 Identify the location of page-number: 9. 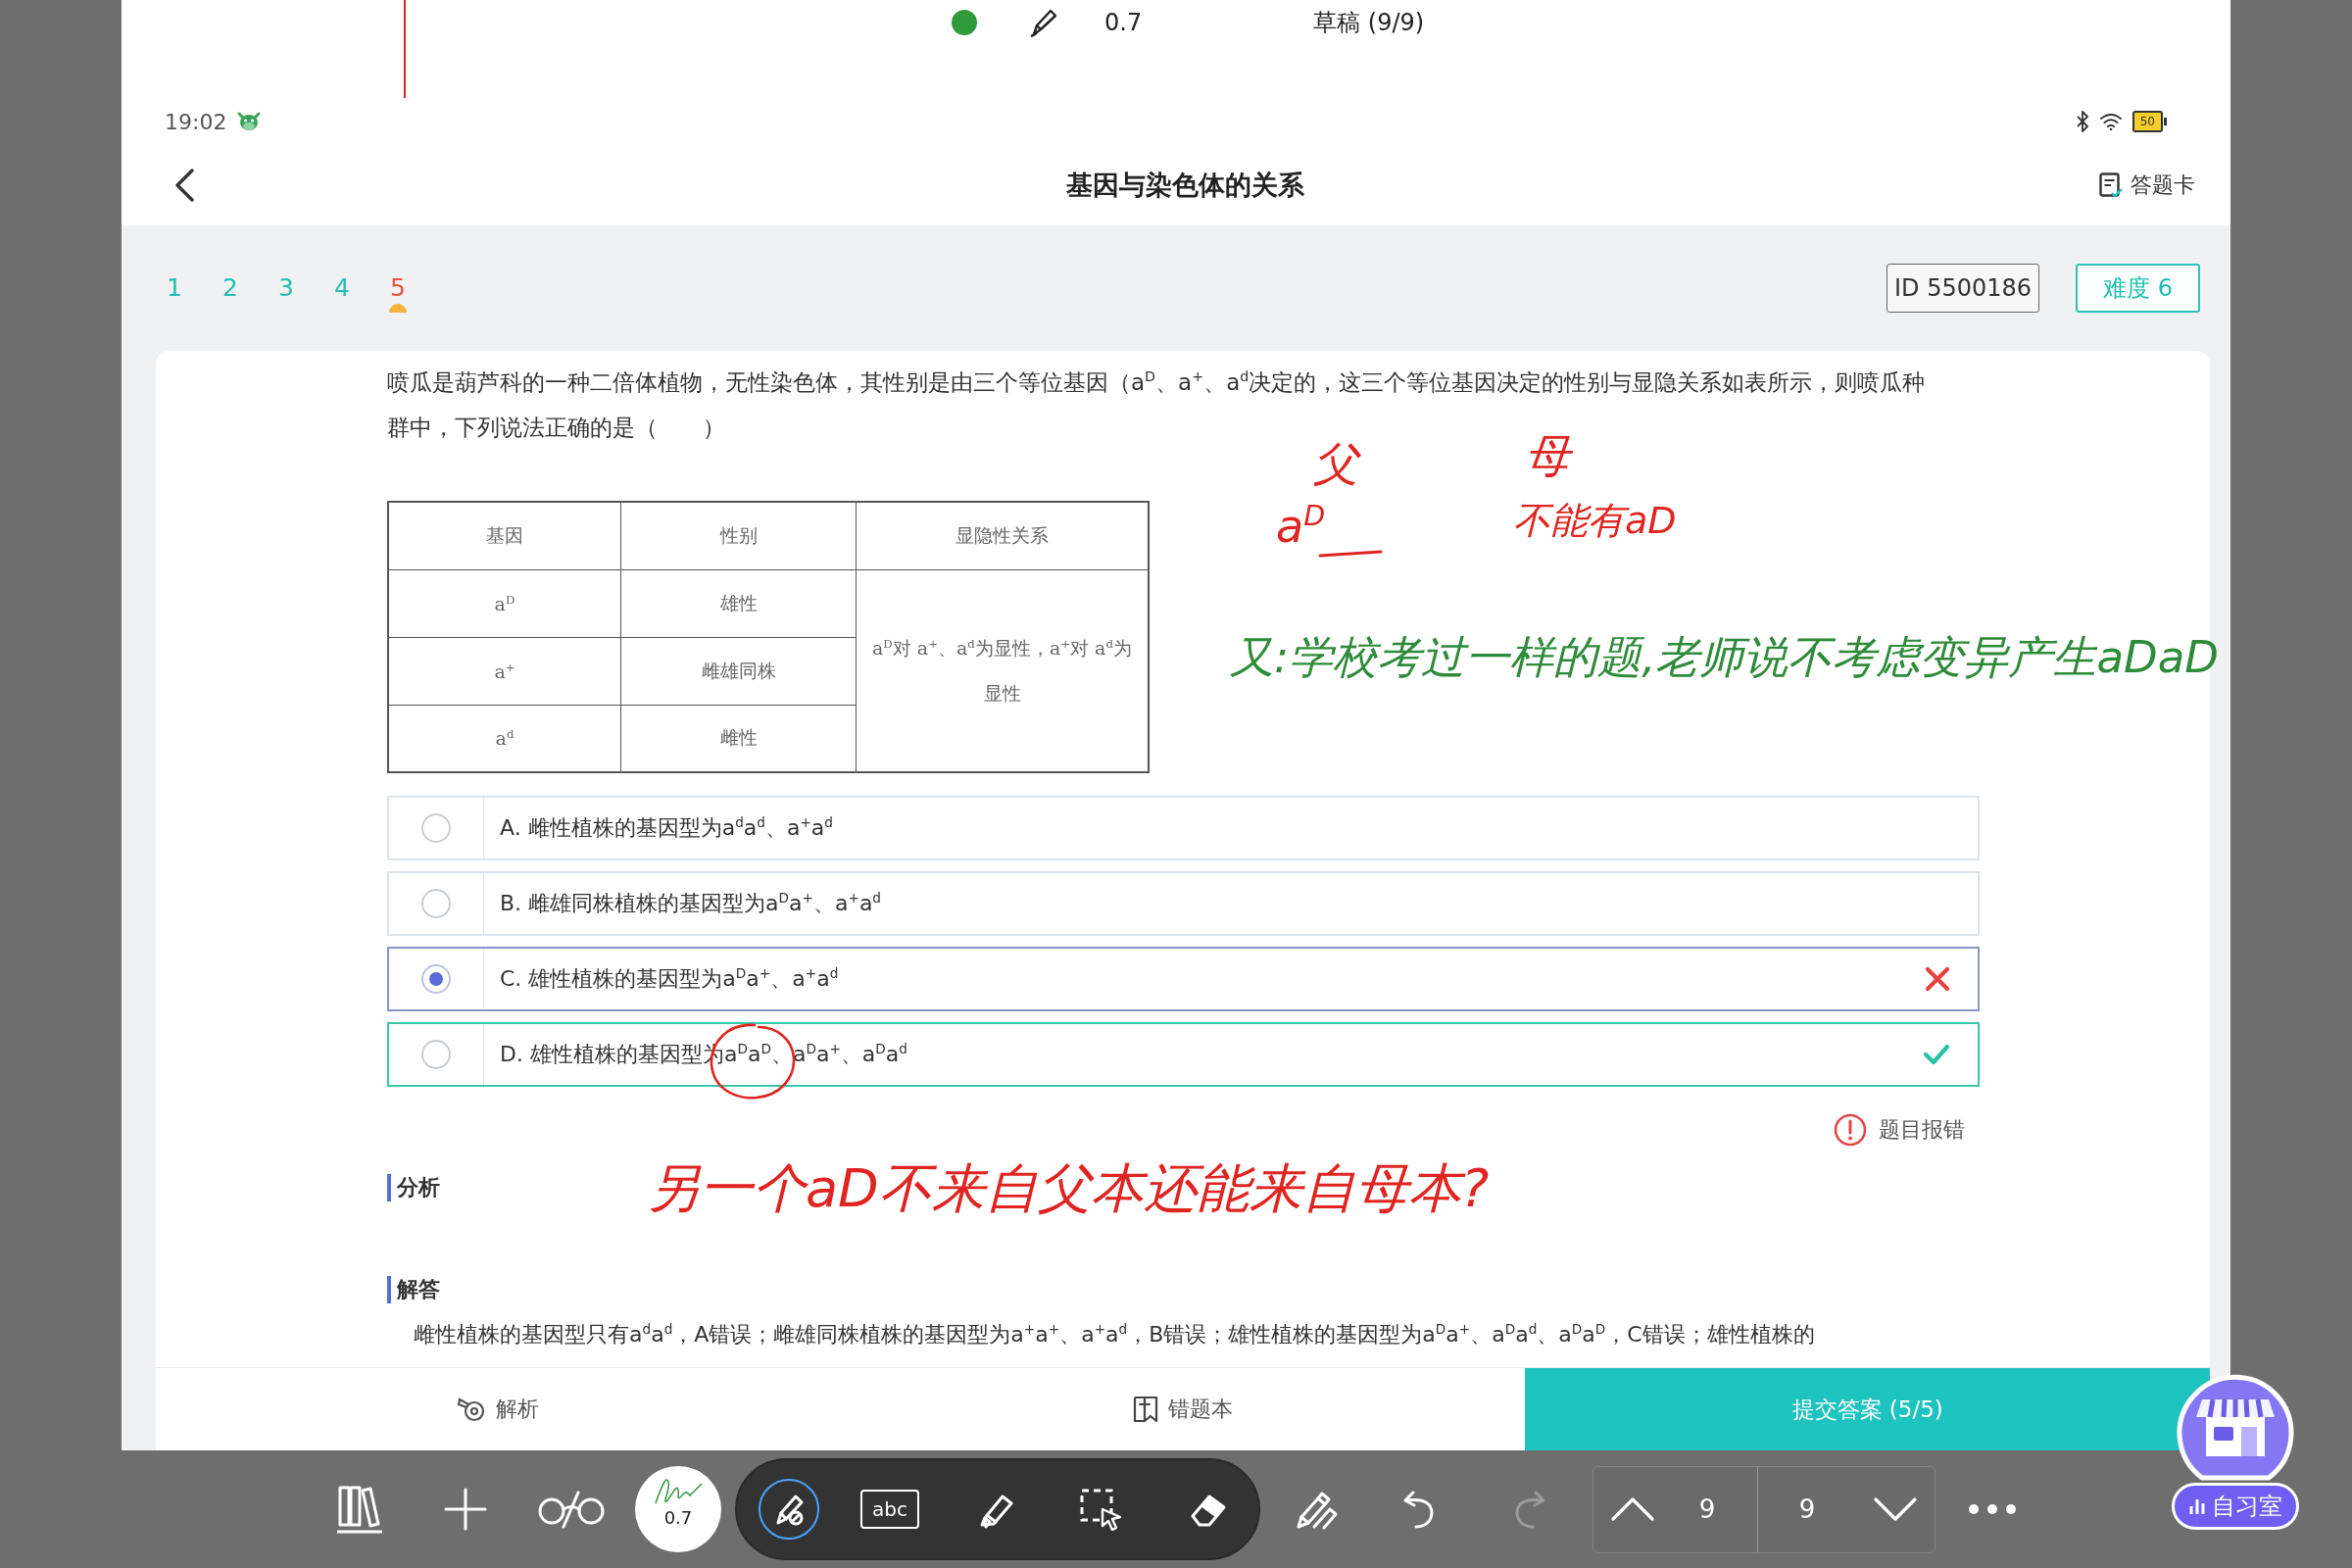
(1707, 1509).